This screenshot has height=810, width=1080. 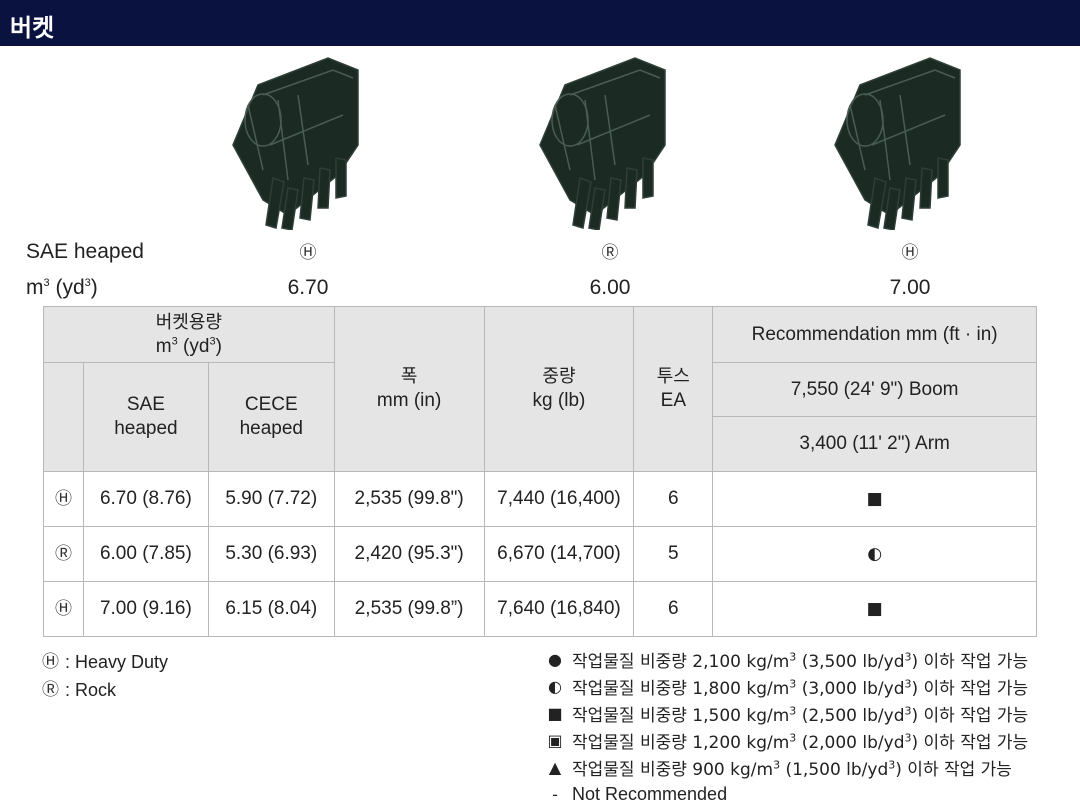 I want to click on framed-square-icon: ▣, so click(x=555, y=740).